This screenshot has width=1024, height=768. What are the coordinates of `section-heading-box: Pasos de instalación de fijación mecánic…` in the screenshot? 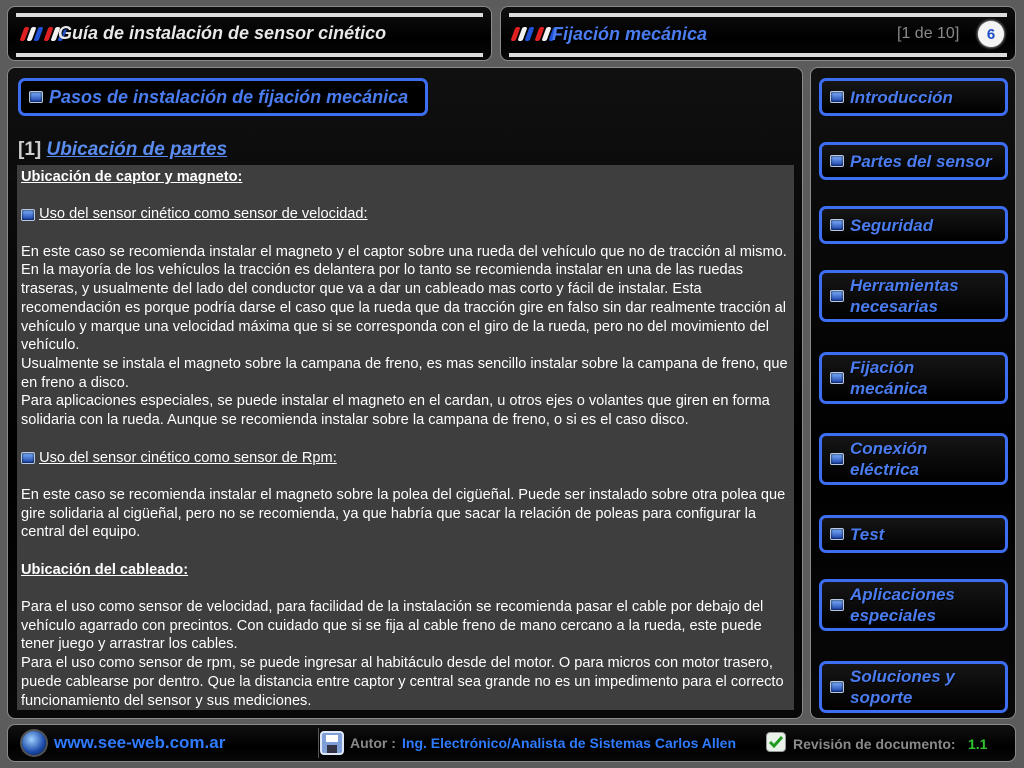 It's located at (223, 97).